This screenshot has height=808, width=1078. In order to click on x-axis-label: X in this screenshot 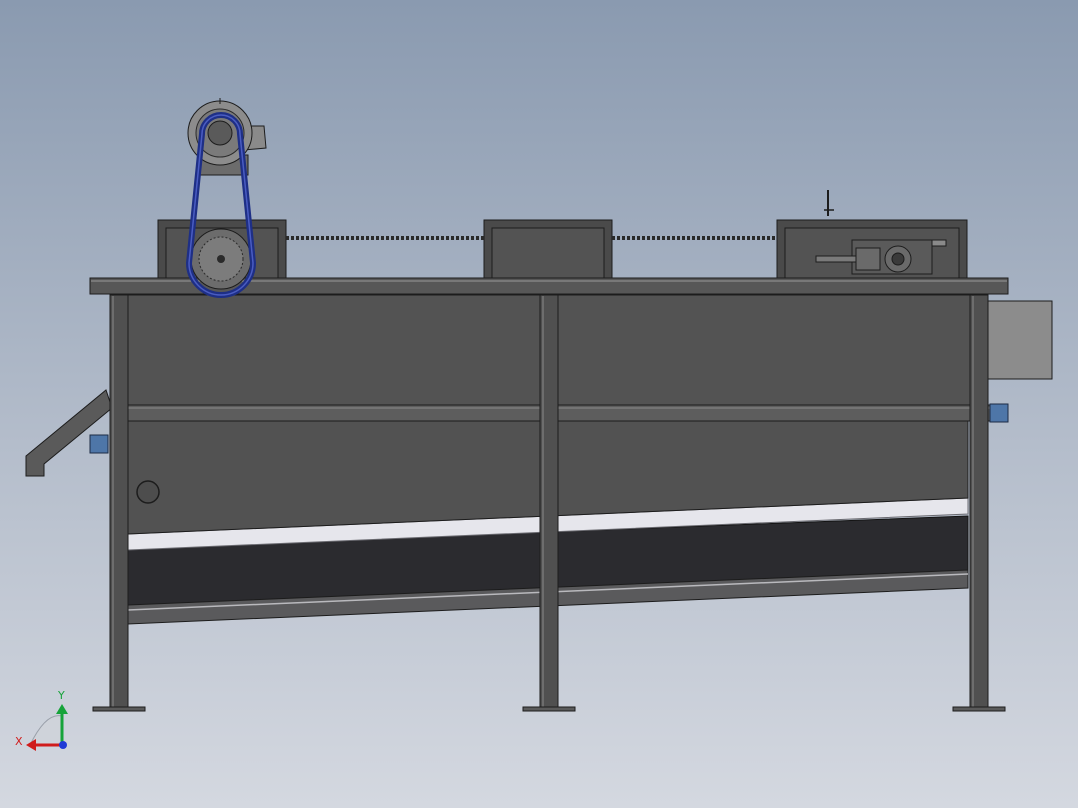, I will do `click(19, 741)`.